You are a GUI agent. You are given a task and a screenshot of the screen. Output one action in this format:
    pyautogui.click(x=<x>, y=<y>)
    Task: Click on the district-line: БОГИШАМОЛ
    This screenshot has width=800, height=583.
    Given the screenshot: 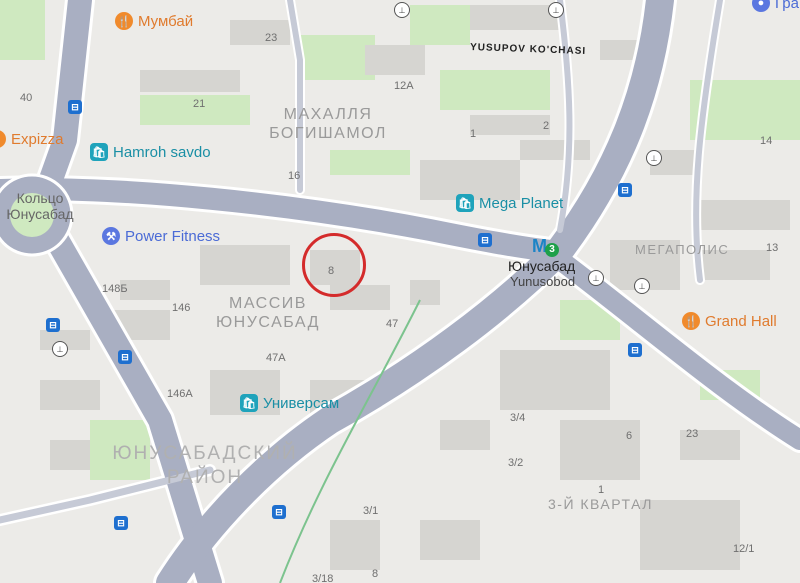 What is the action you would take?
    pyautogui.click(x=328, y=133)
    